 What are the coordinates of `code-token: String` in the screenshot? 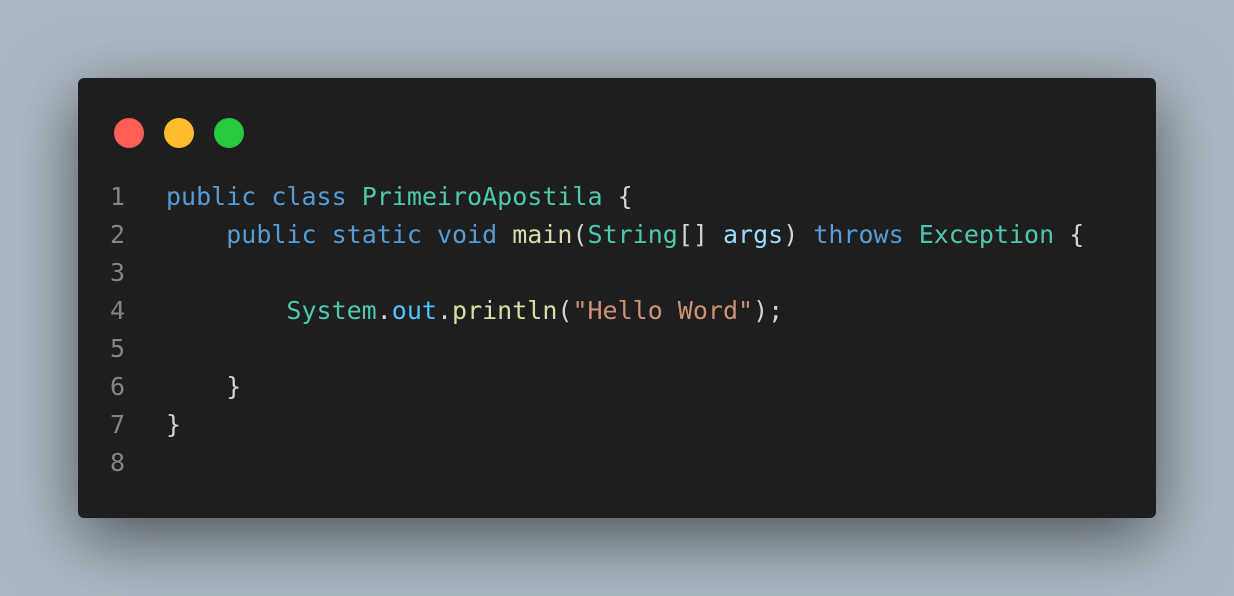 It's located at (632, 234).